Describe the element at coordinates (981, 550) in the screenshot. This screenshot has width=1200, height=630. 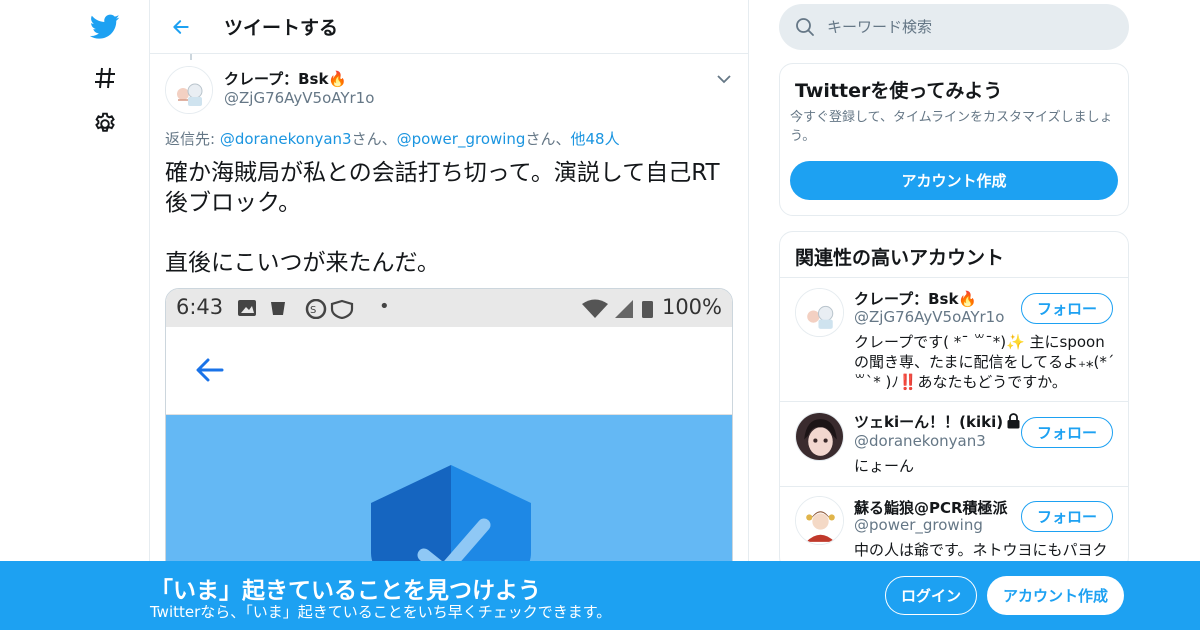
I see `account-bio: 中の人は爺です。ネトウヨにもパヨク` at that location.